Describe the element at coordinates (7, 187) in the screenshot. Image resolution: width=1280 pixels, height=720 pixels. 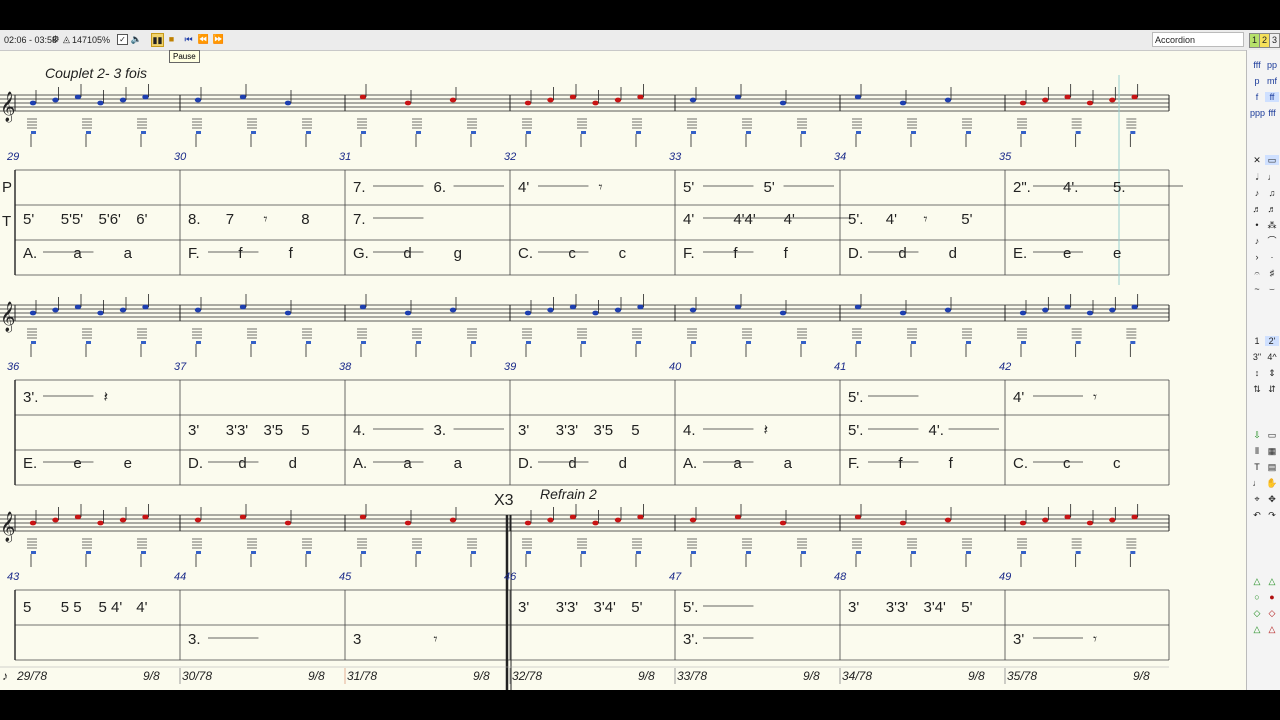
I see `row-label-p: P` at that location.